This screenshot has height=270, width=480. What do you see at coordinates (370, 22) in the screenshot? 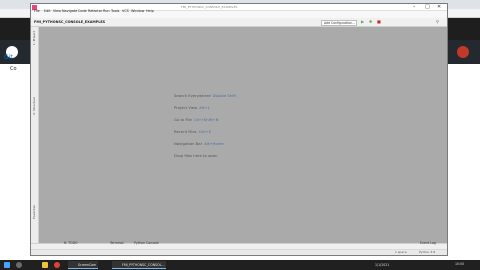
I see `debug-icon: ✱` at bounding box center [370, 22].